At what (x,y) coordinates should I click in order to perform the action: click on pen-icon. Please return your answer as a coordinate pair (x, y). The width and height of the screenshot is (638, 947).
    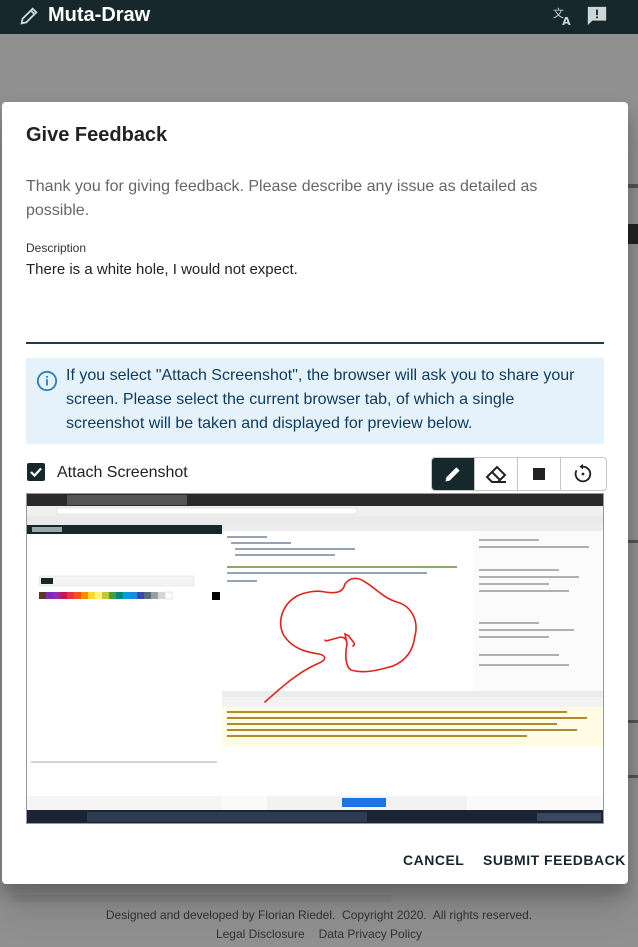
    Looking at the image, I should click on (452, 474).